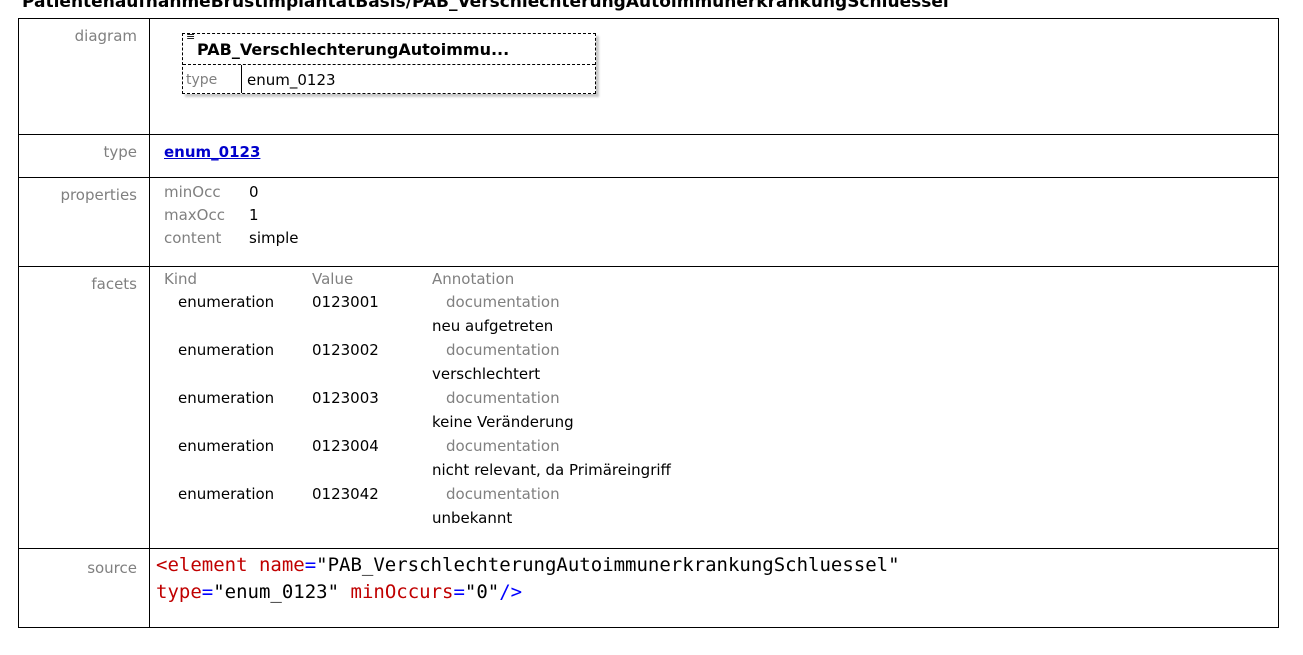 Image resolution: width=1303 pixels, height=655 pixels. I want to click on facet-row: enumeration 0123004 documentation, so click(721, 446).